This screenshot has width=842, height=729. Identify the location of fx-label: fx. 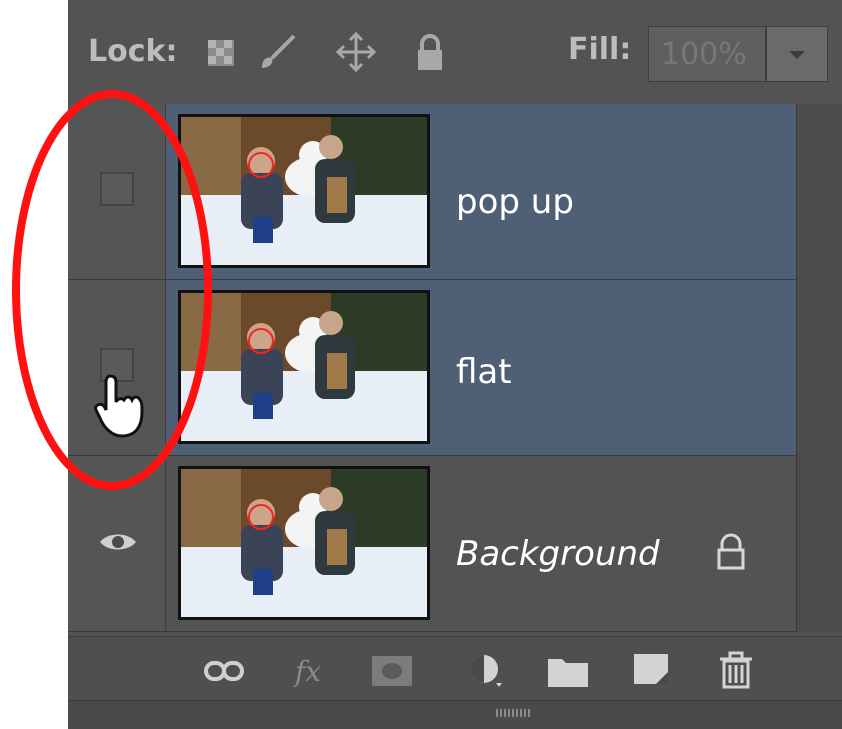
(308, 671).